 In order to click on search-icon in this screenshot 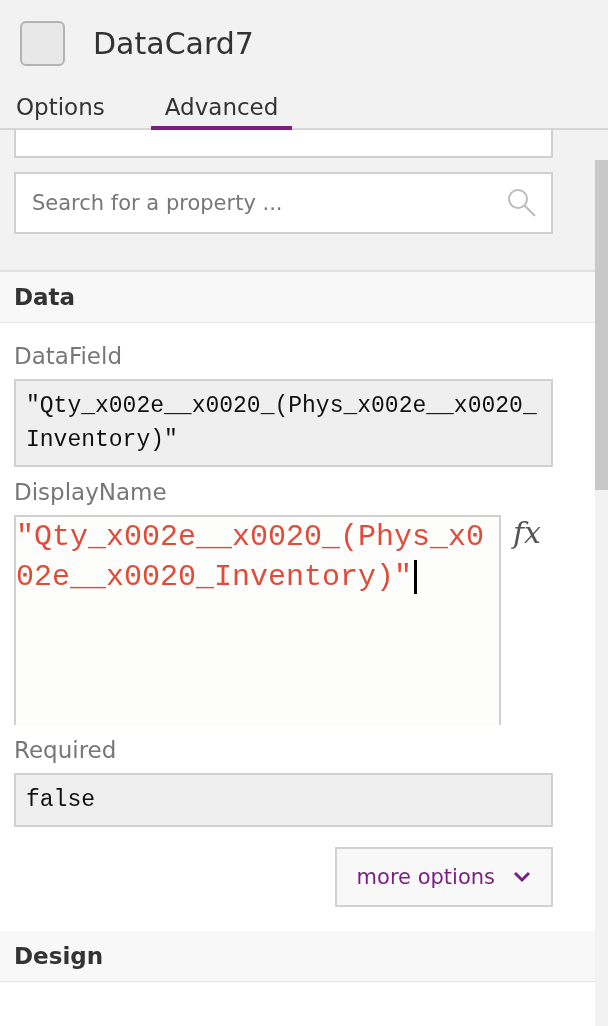, I will do `click(522, 203)`.